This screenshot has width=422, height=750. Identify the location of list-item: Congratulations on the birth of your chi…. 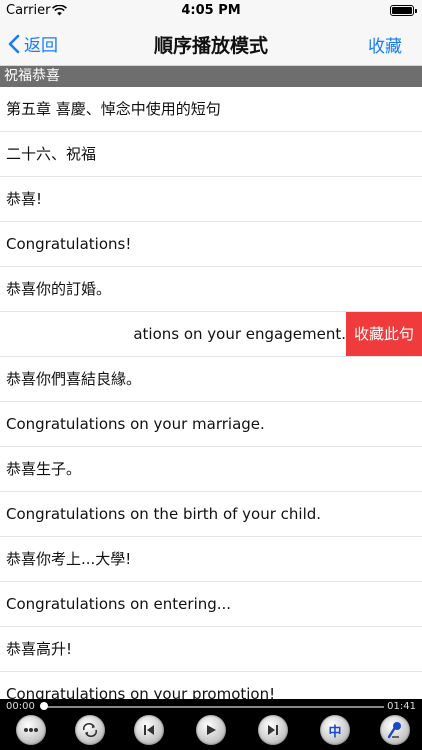
(211, 514).